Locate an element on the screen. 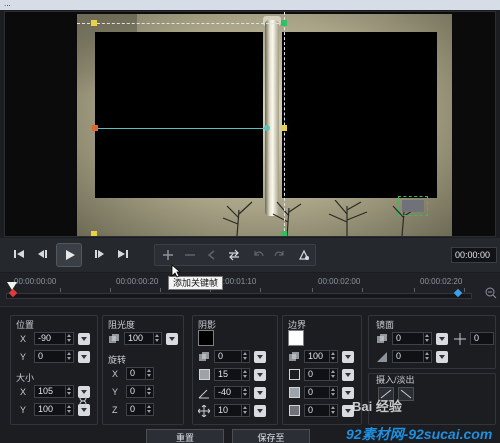  position-x-input: -90 is located at coordinates (54, 338).